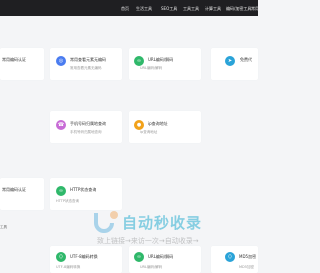 This screenshot has height=273, width=320. I want to click on tool-card-desc: 手机号码归属地查询, so click(86, 132).